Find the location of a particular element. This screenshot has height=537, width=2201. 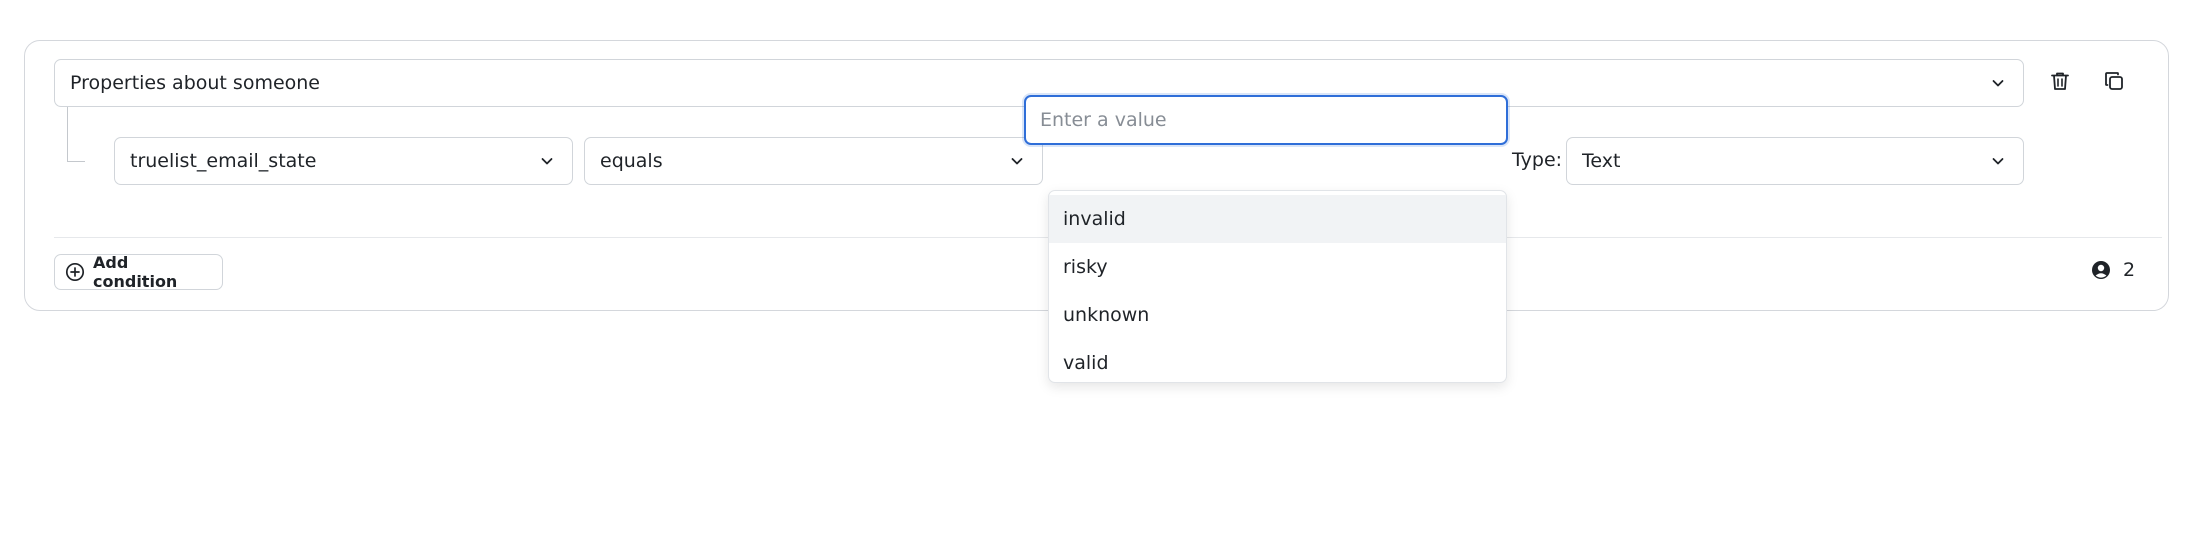

operator-select-value: equals is located at coordinates (631, 161).